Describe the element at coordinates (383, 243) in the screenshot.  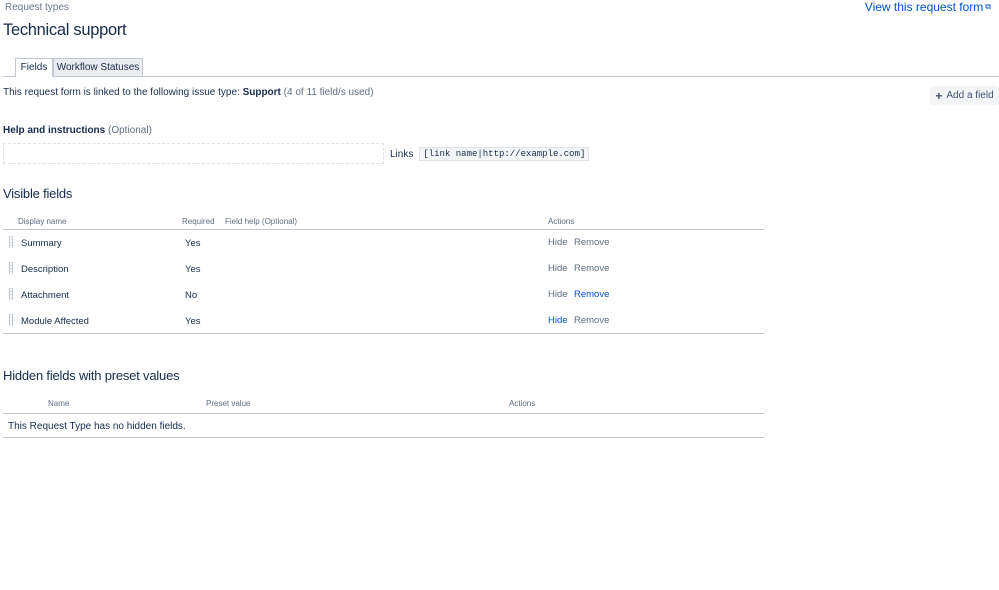
I see `table-row: Summary Yes Hide Remove` at that location.